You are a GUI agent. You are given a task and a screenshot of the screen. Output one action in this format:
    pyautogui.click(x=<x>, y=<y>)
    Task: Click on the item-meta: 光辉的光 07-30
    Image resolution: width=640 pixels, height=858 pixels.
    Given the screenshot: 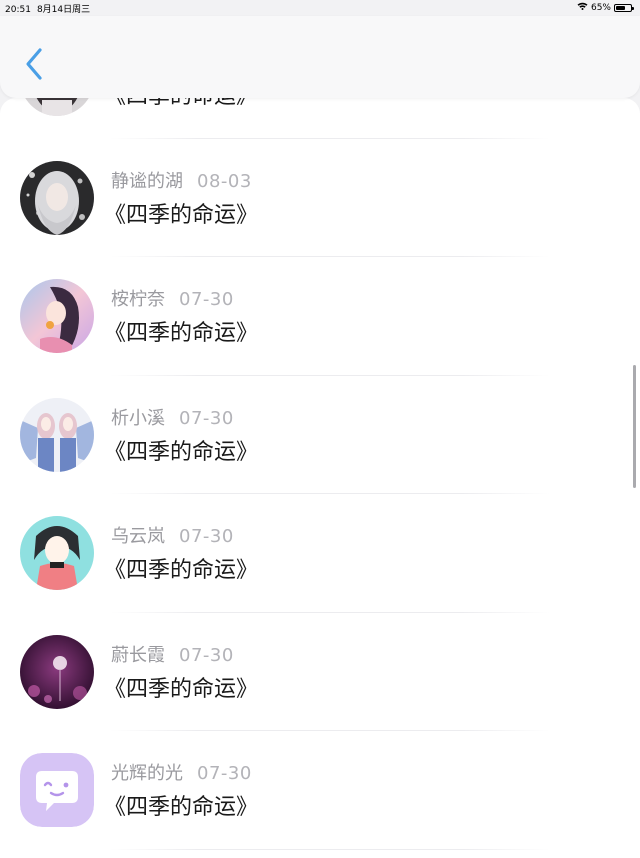 What is the action you would take?
    pyautogui.click(x=181, y=772)
    